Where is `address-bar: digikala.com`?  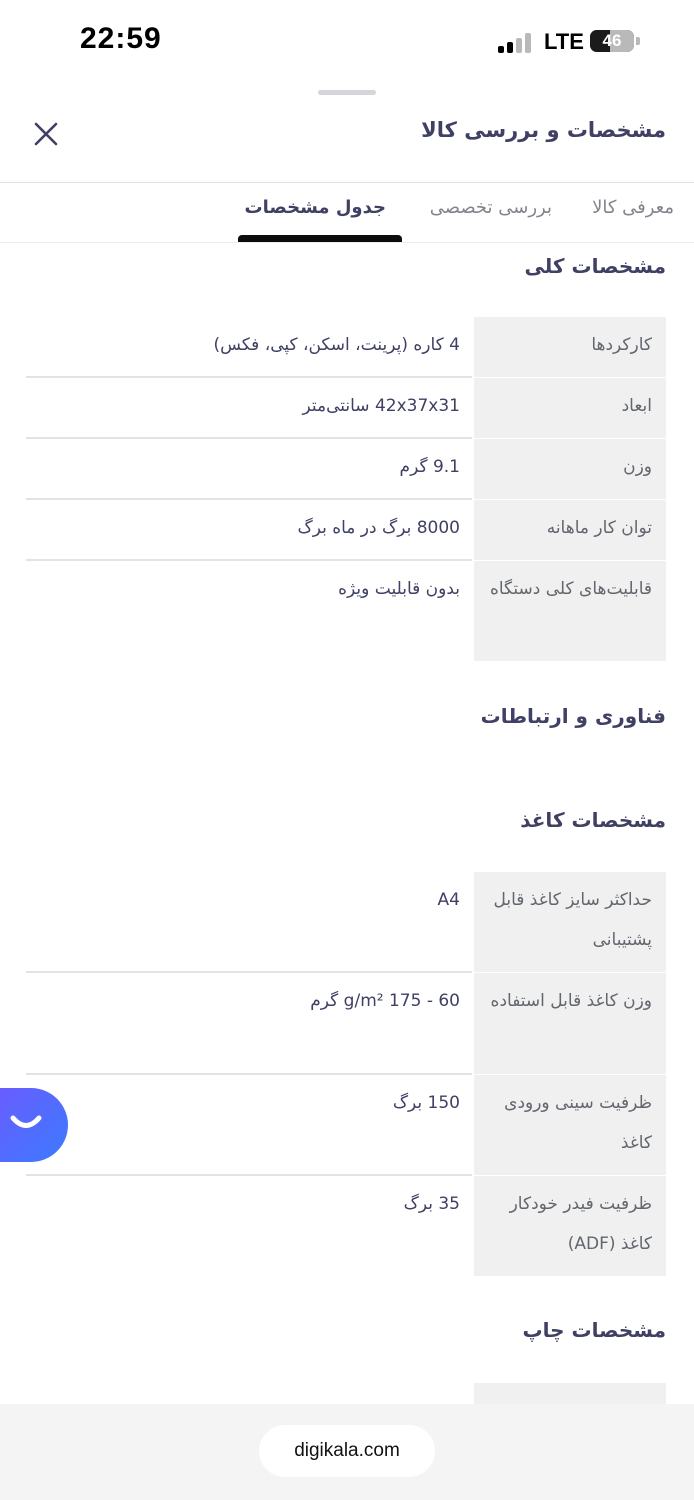
address-bar: digikala.com is located at coordinates (347, 1451).